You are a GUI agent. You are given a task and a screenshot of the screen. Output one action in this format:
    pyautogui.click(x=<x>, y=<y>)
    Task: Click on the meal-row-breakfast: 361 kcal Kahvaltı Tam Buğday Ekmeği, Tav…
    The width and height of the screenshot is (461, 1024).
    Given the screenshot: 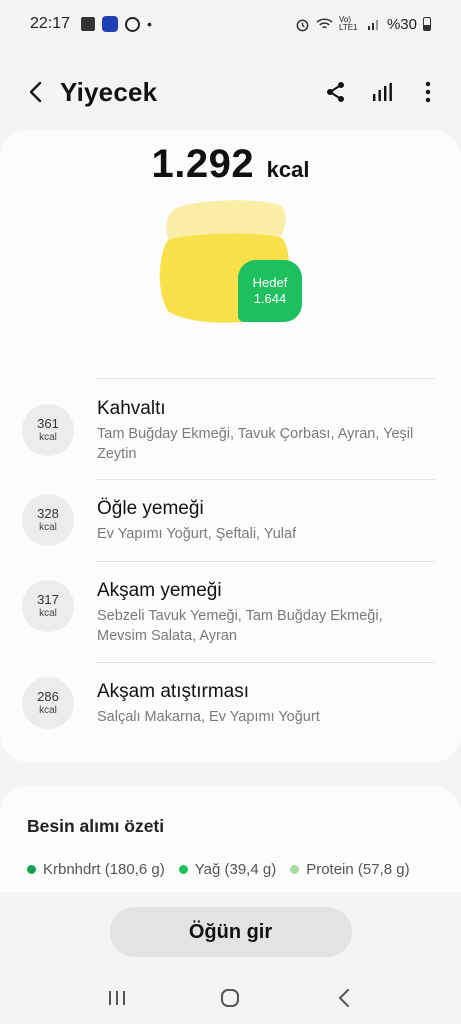 What is the action you would take?
    pyautogui.click(x=230, y=428)
    